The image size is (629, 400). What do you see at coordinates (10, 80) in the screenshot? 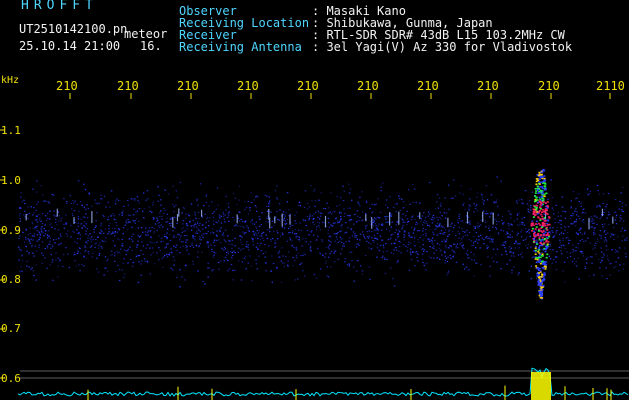
I see `y-axis-unit: kHz` at bounding box center [10, 80].